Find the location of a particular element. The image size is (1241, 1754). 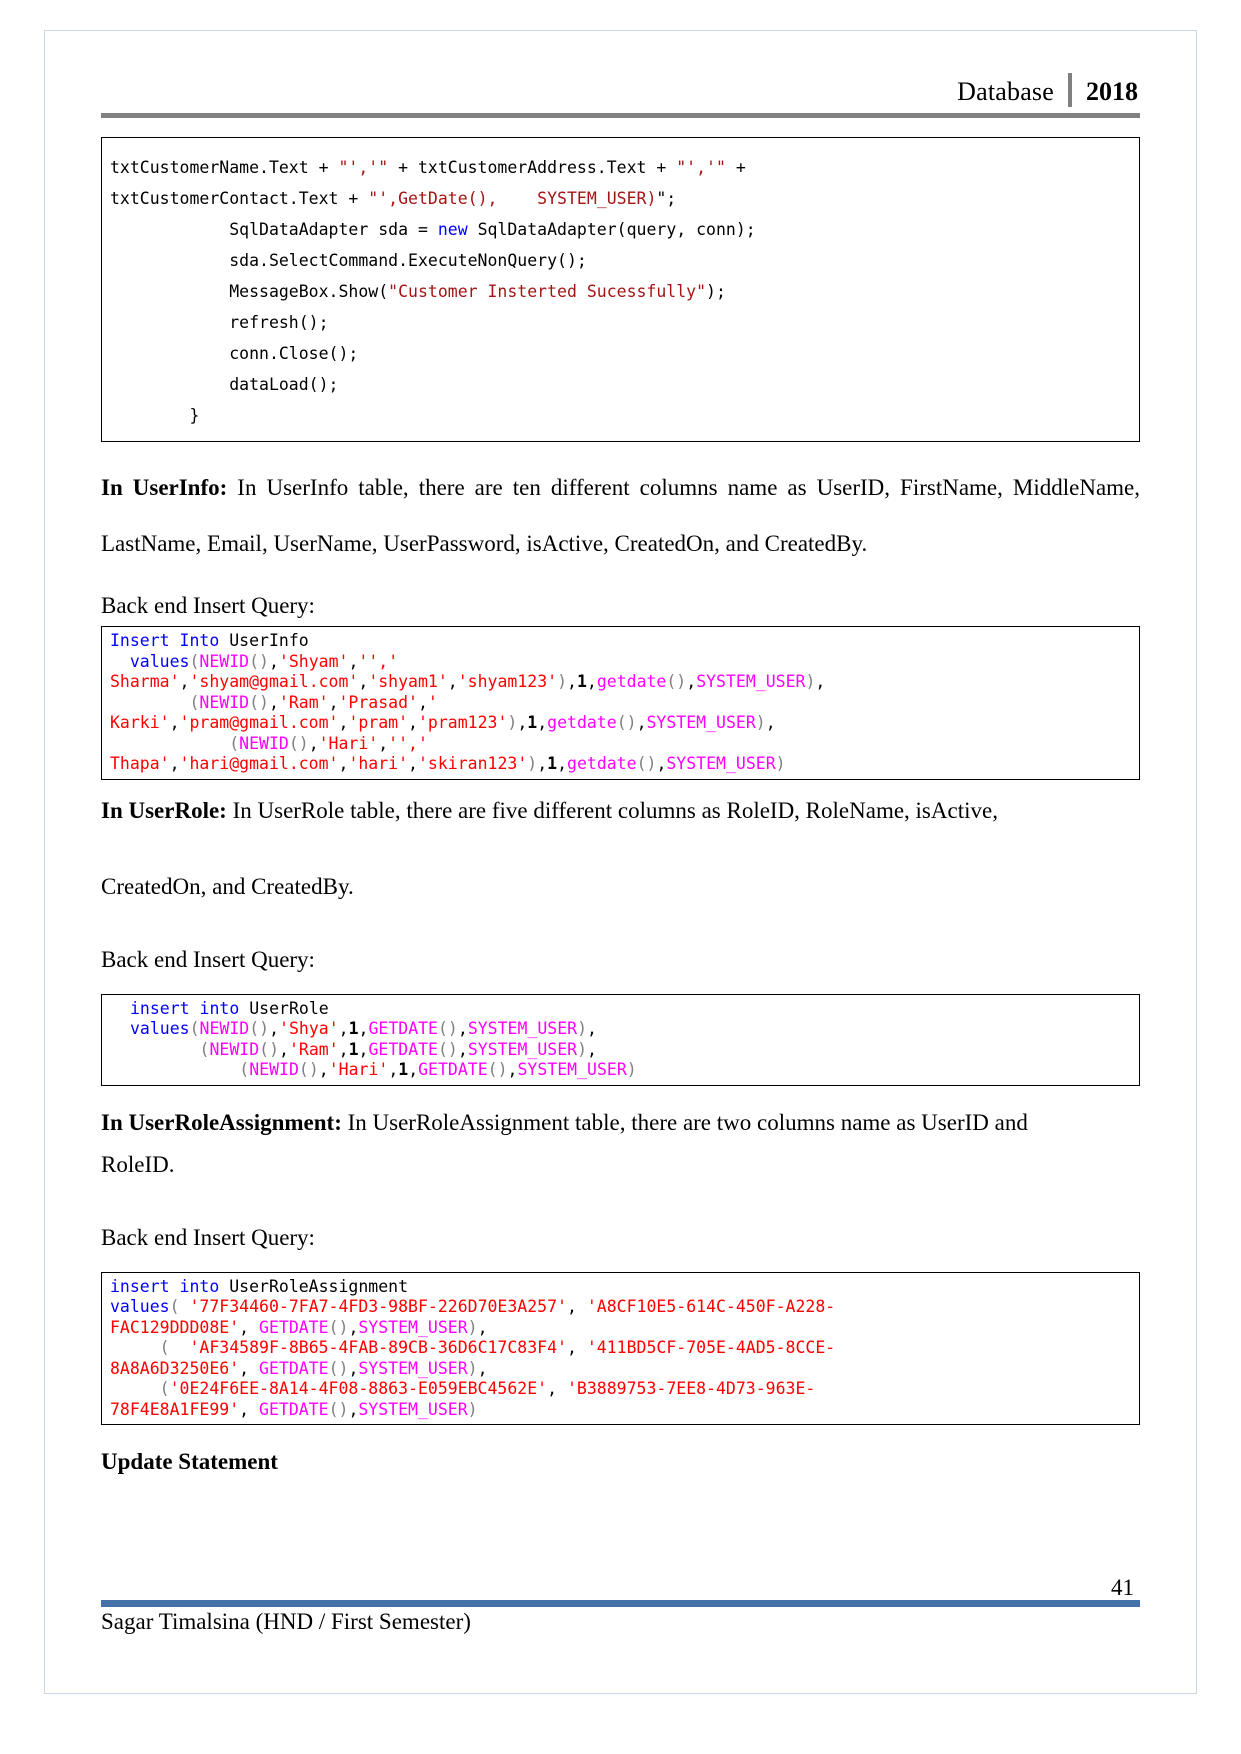

code-line: values(NEWID(),'Shyam','',' is located at coordinates (621, 662).